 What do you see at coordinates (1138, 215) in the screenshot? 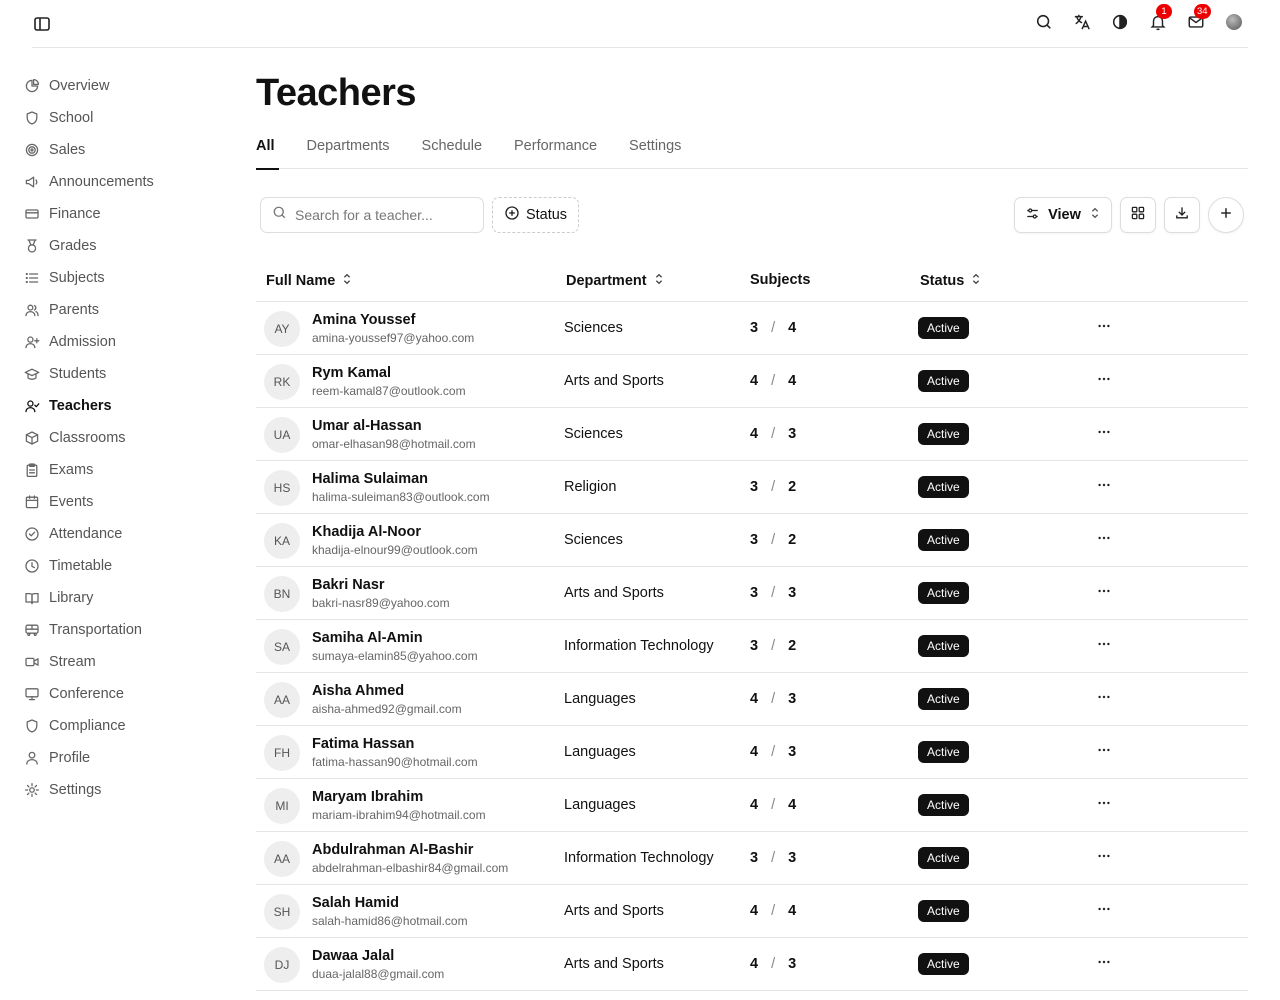
I see `grid-view-button` at bounding box center [1138, 215].